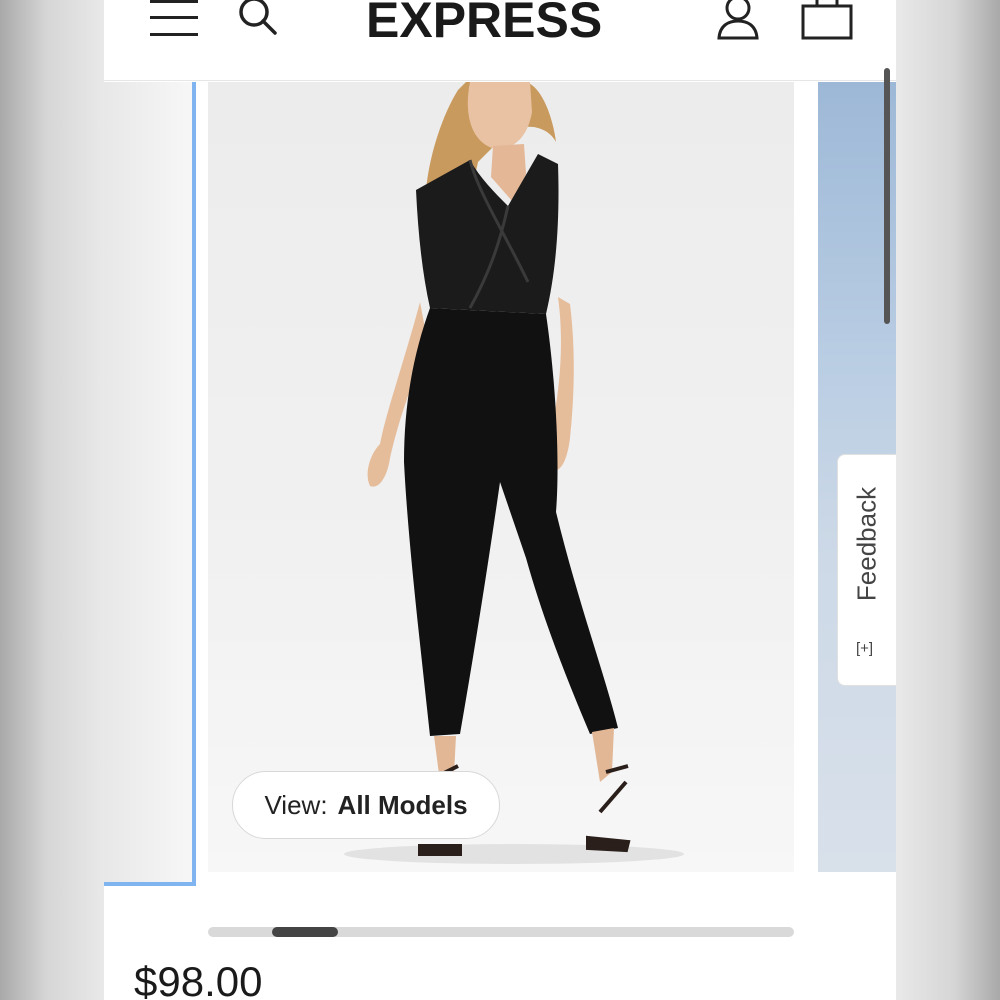 The width and height of the screenshot is (1000, 1000). Describe the element at coordinates (738, 23) in the screenshot. I see `account-icon` at that location.